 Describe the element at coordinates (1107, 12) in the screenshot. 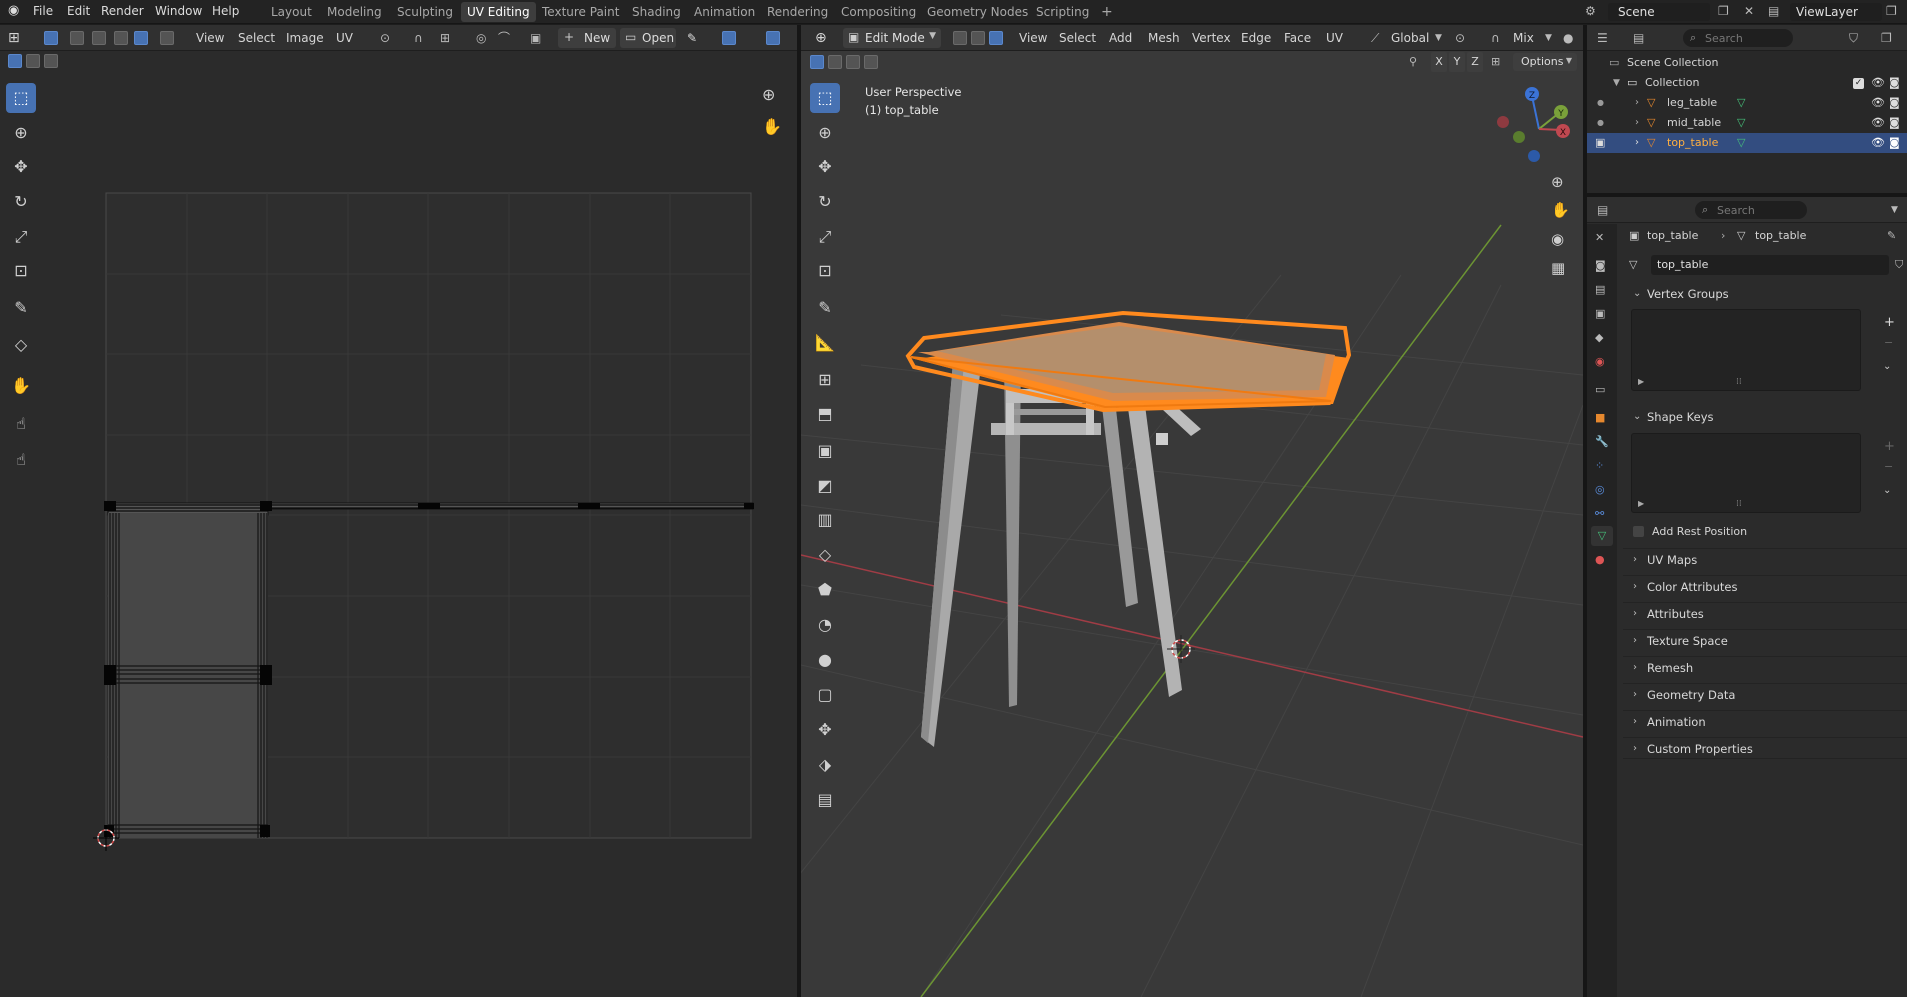

I see `add-workspace-button: +` at that location.